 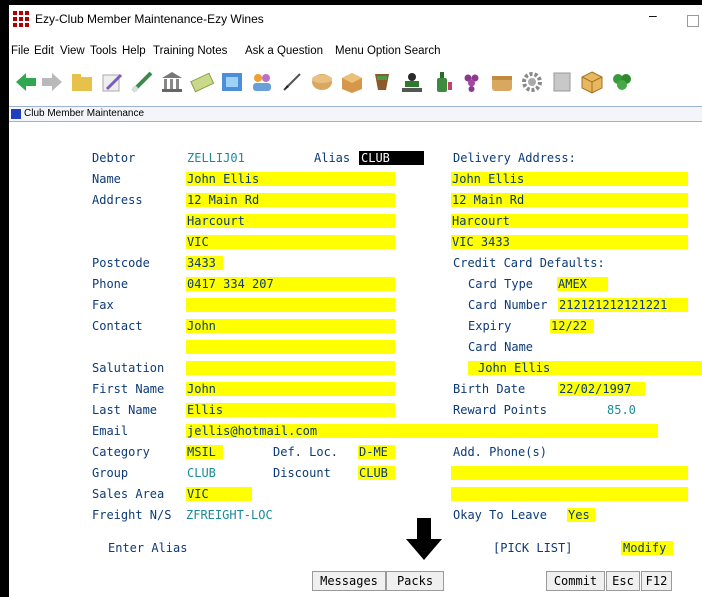 What do you see at coordinates (569, 473) in the screenshot?
I see `add-phone-line1-field` at bounding box center [569, 473].